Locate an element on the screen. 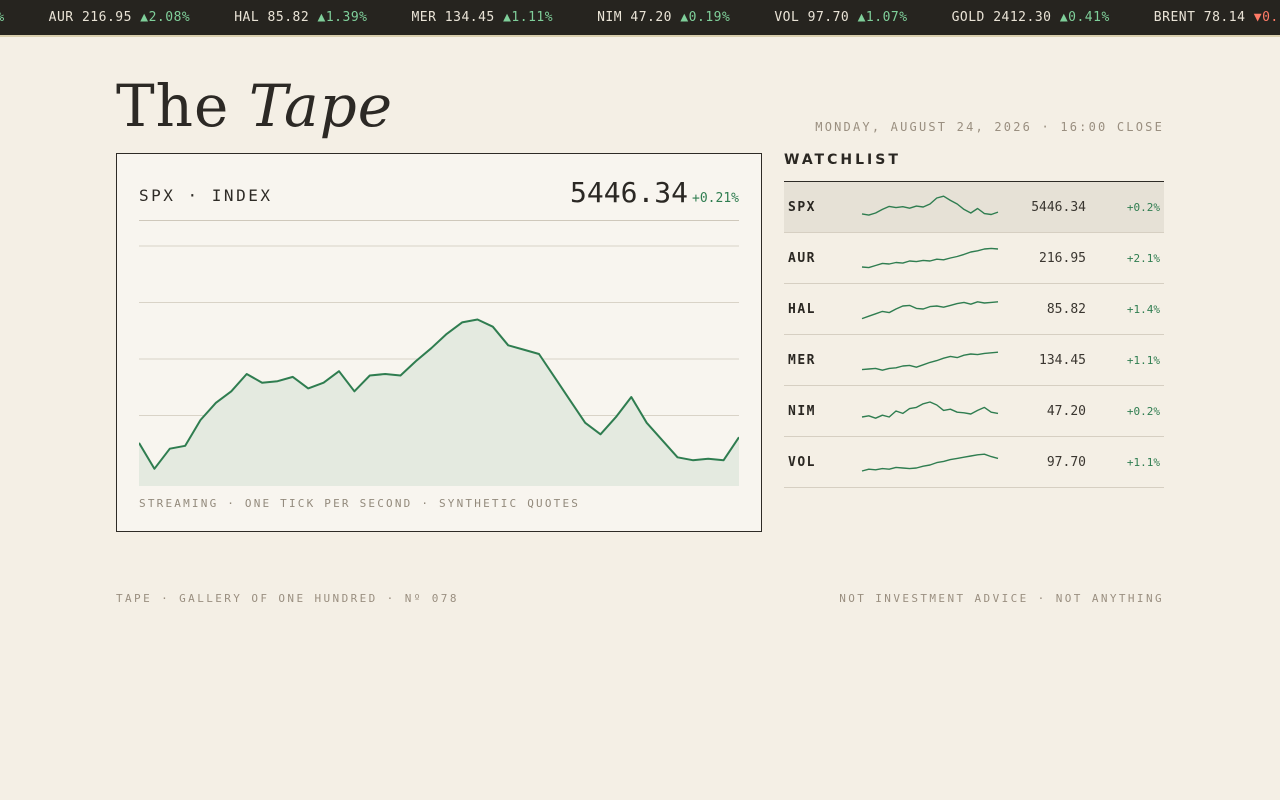  chart-price: 5446.34 is located at coordinates (629, 192).